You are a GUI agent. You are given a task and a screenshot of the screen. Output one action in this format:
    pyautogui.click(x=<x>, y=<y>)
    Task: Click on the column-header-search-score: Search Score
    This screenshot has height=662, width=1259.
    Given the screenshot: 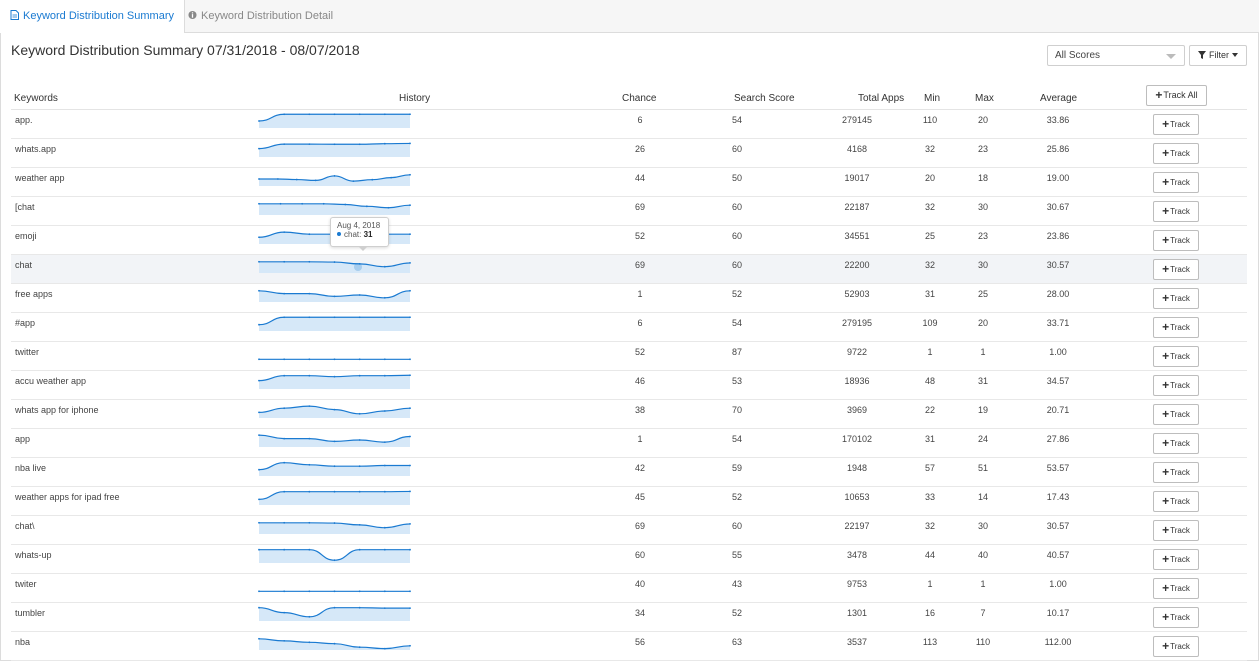 What is the action you would take?
    pyautogui.click(x=764, y=98)
    